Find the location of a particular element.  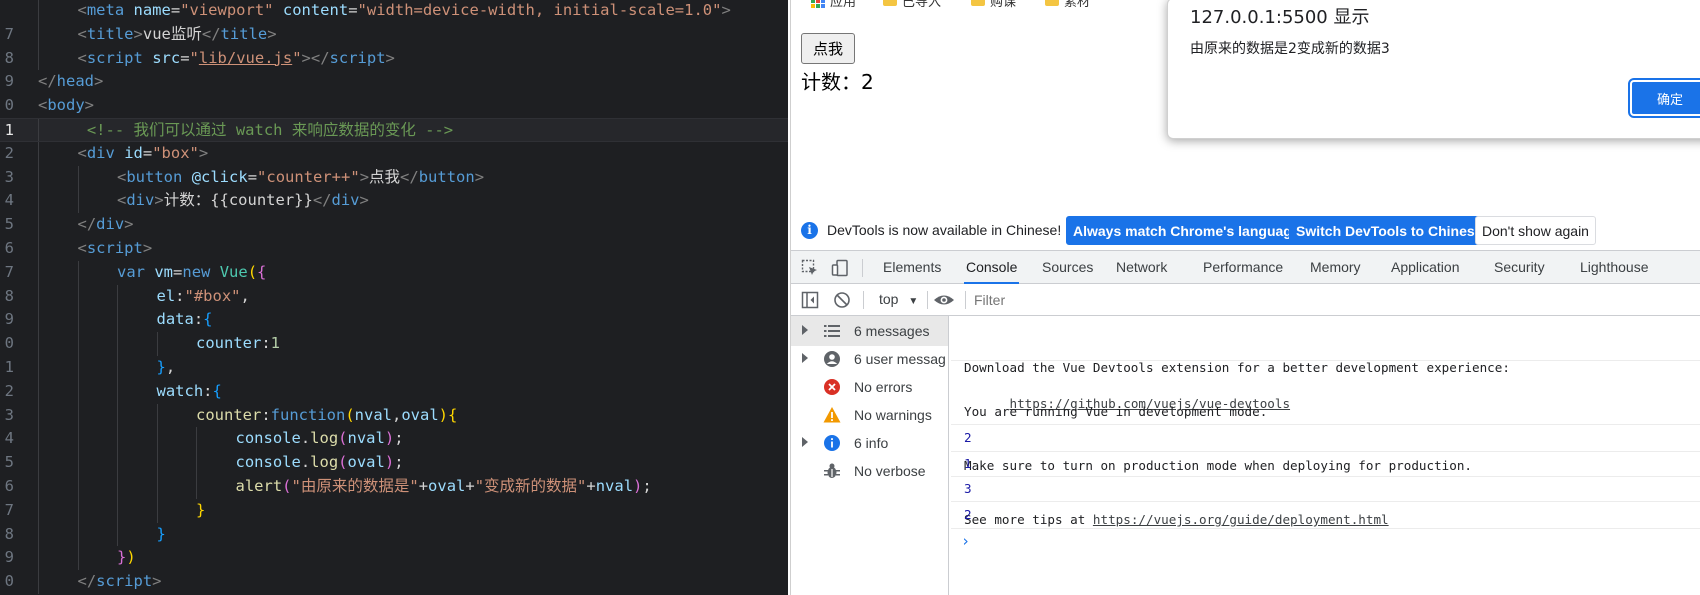

console-filter-input is located at coordinates (1334, 300).